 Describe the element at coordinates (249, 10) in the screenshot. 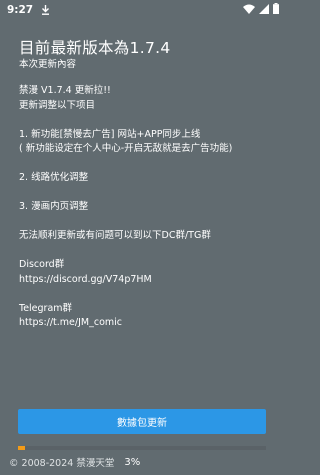

I see `wifi-icon` at that location.